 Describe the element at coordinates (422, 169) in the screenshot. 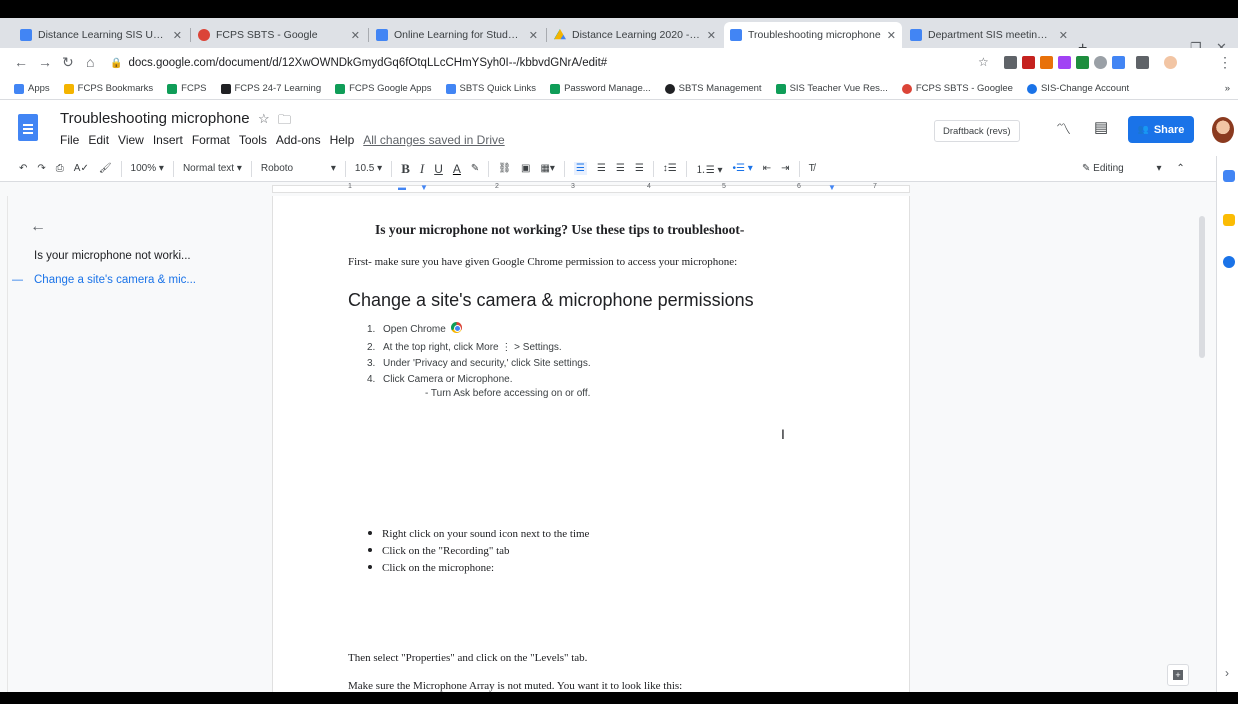

I see `italic-button: I` at that location.